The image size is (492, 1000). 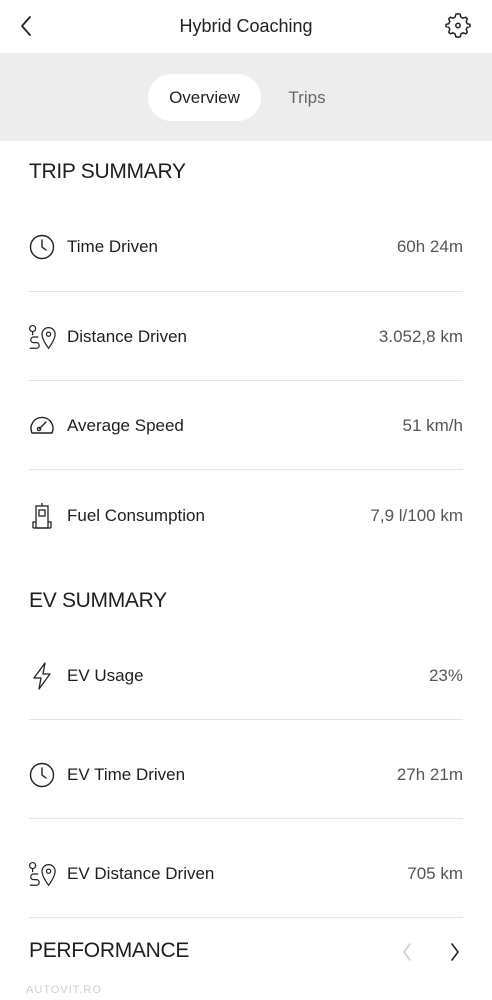 What do you see at coordinates (246, 516) in the screenshot?
I see `trip-row-fuel-consumption: Fuel Consumption 7,9 l/100 km` at bounding box center [246, 516].